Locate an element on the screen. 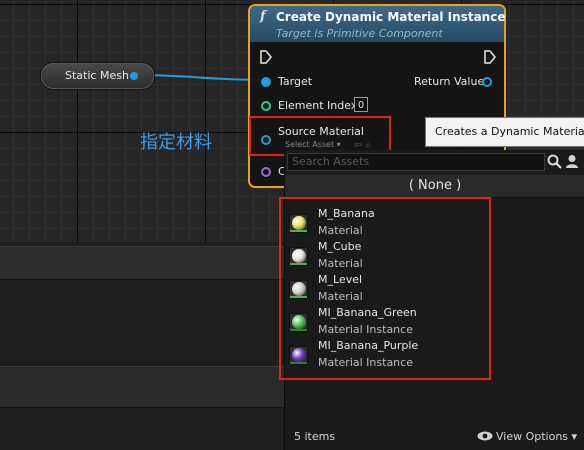  node-title: Create Dynamic Material Instance is located at coordinates (391, 17).